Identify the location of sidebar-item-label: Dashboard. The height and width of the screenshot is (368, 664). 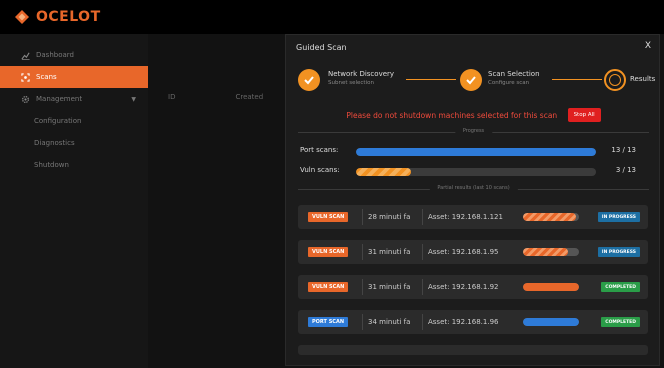
(55, 55).